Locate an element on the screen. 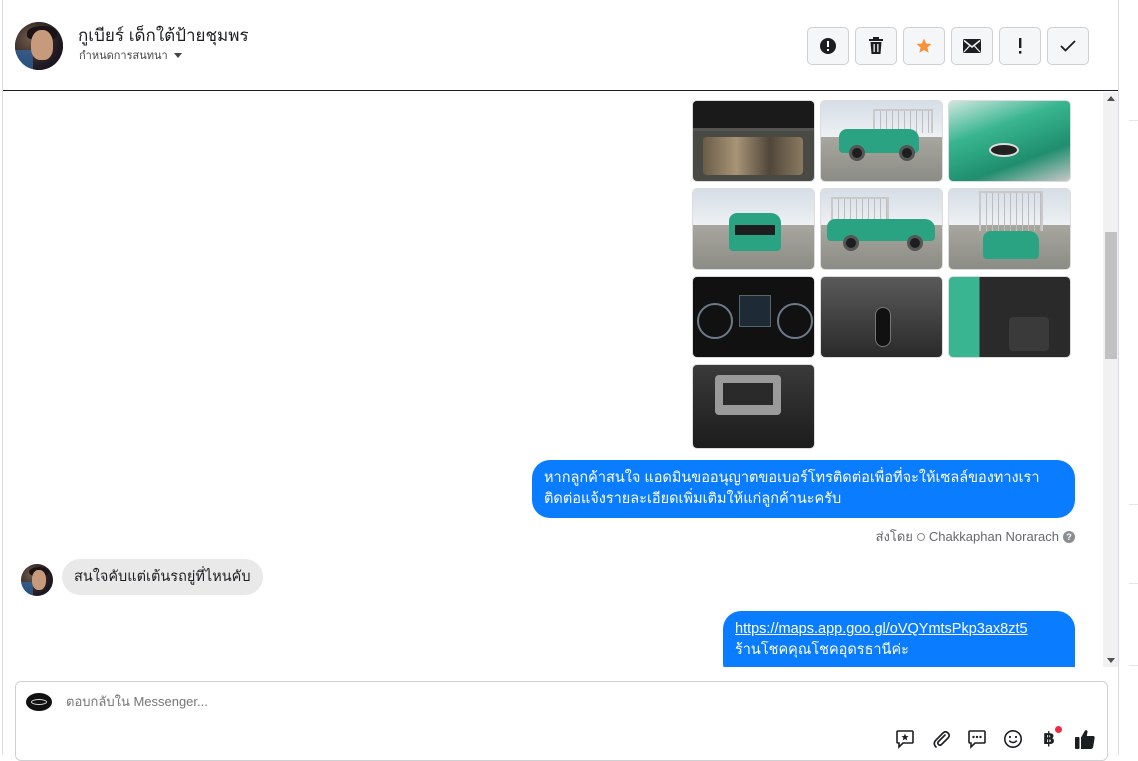 This screenshot has width=1138, height=761. envelope-icon is located at coordinates (972, 46).